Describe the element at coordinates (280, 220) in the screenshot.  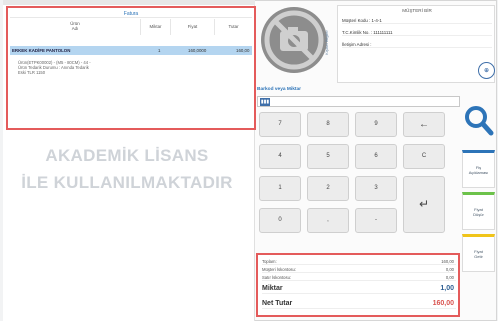
I see `key-0: 0` at that location.